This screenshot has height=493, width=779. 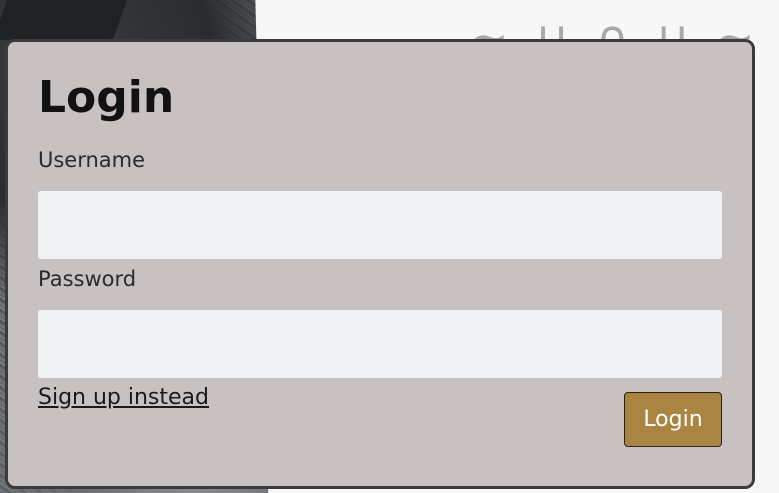 What do you see at coordinates (380, 344) in the screenshot?
I see `password-field` at bounding box center [380, 344].